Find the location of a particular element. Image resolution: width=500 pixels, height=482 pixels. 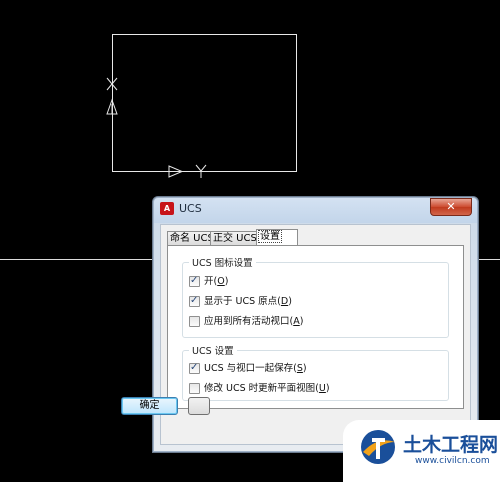

checkbox-label: 应用到所有活动视口(A) is located at coordinates (254, 321).